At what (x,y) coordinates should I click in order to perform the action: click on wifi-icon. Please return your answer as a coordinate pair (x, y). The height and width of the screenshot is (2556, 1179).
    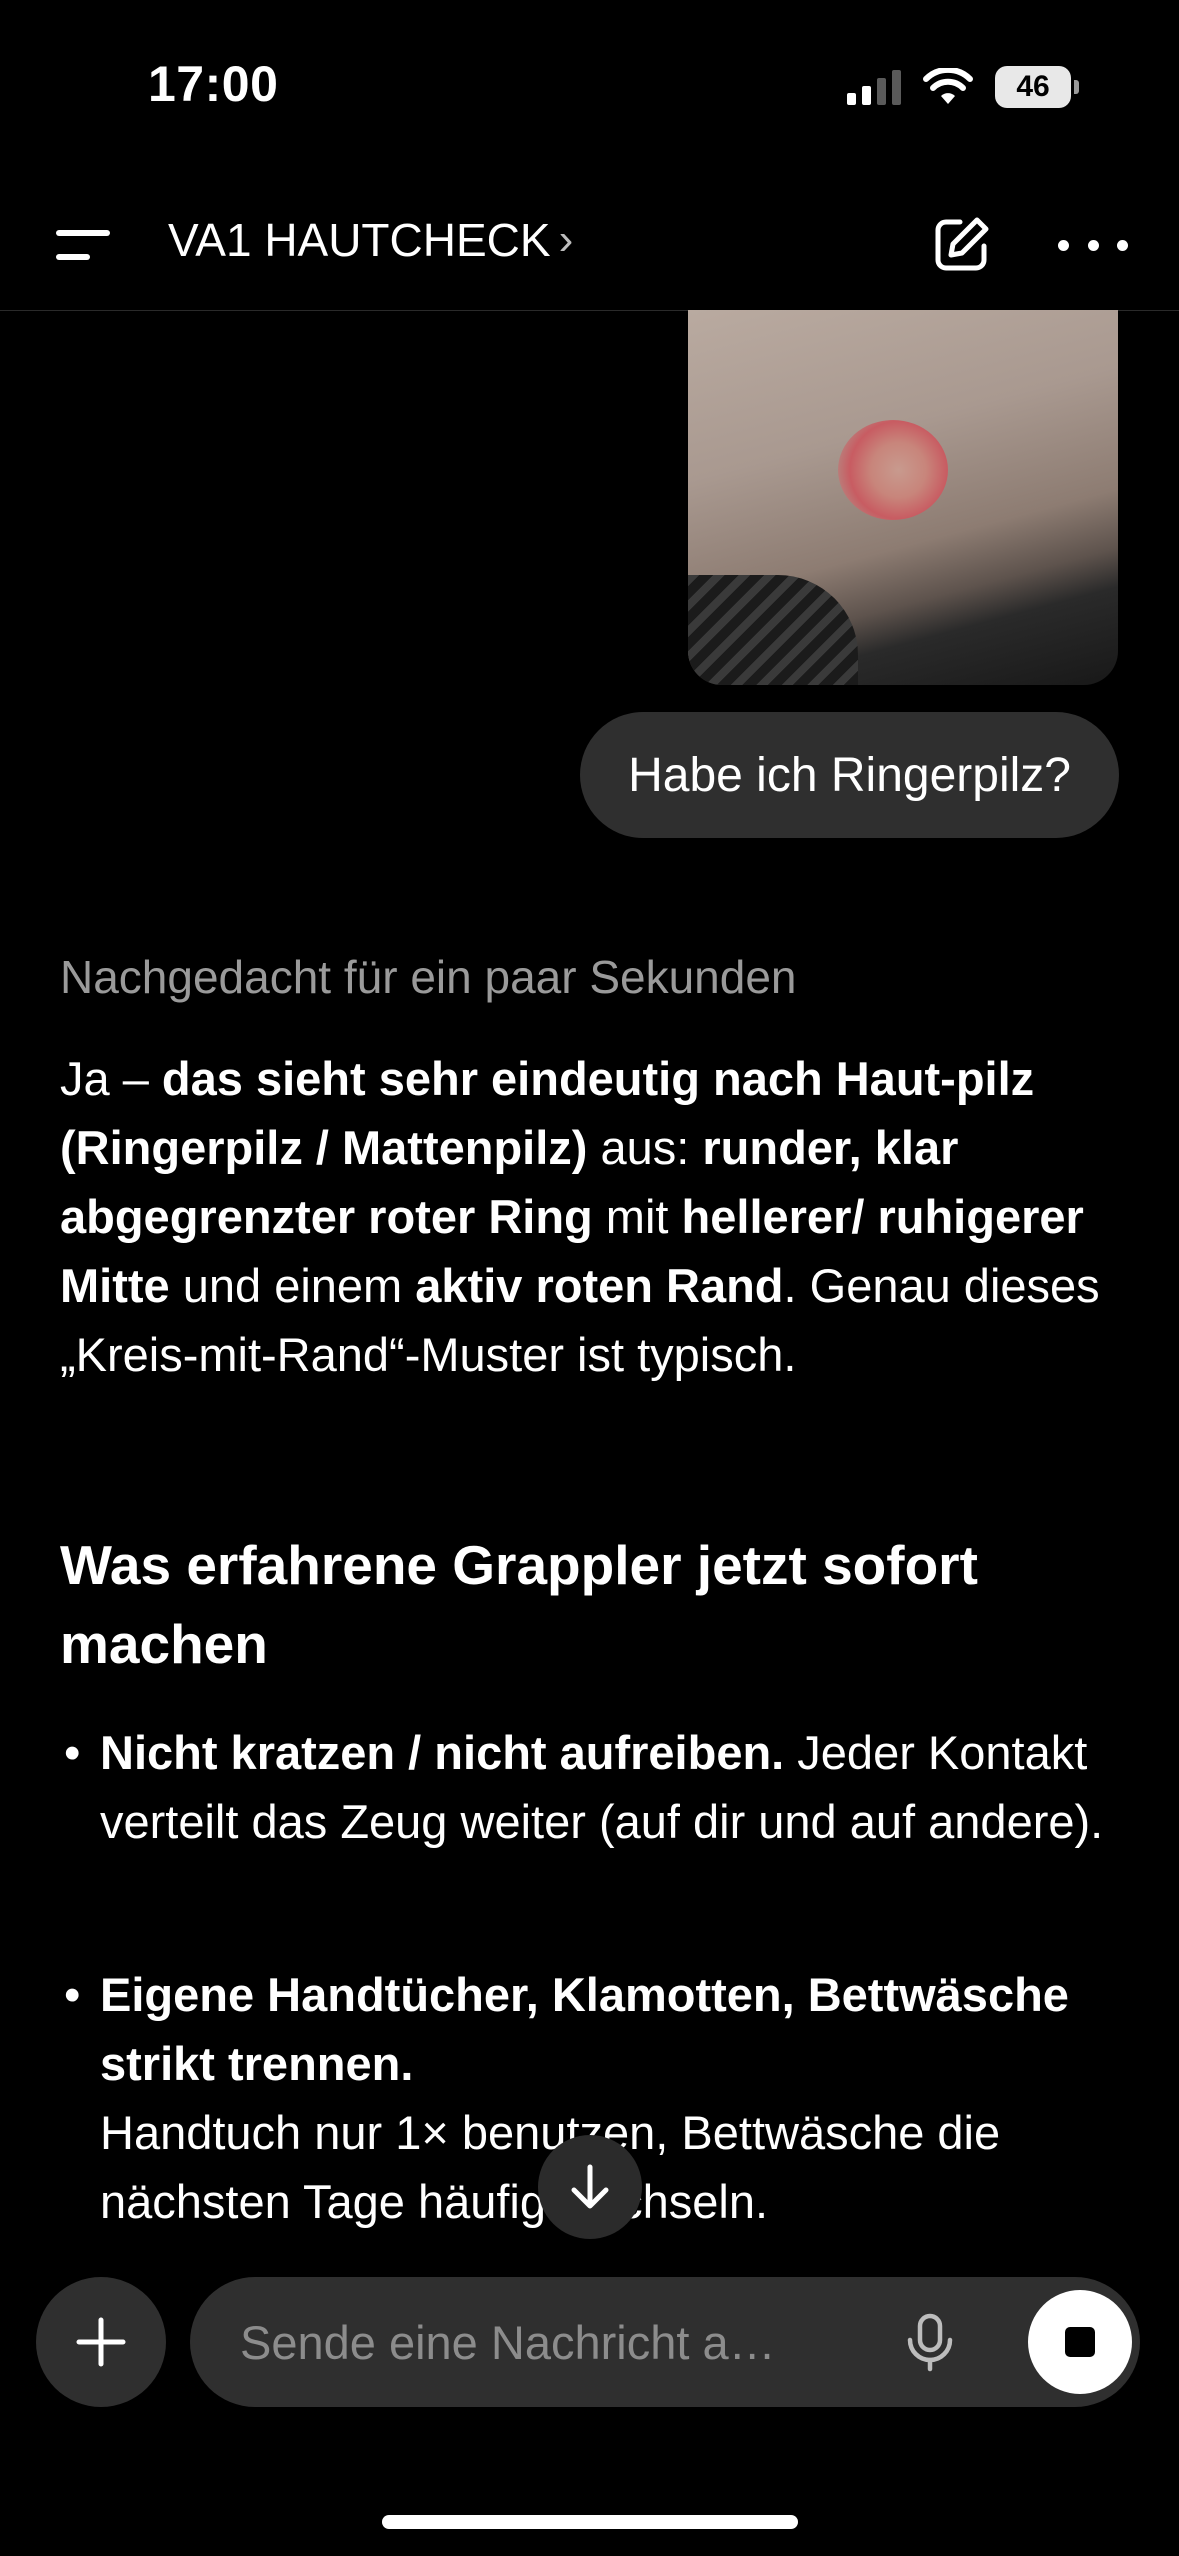
    Looking at the image, I should click on (948, 86).